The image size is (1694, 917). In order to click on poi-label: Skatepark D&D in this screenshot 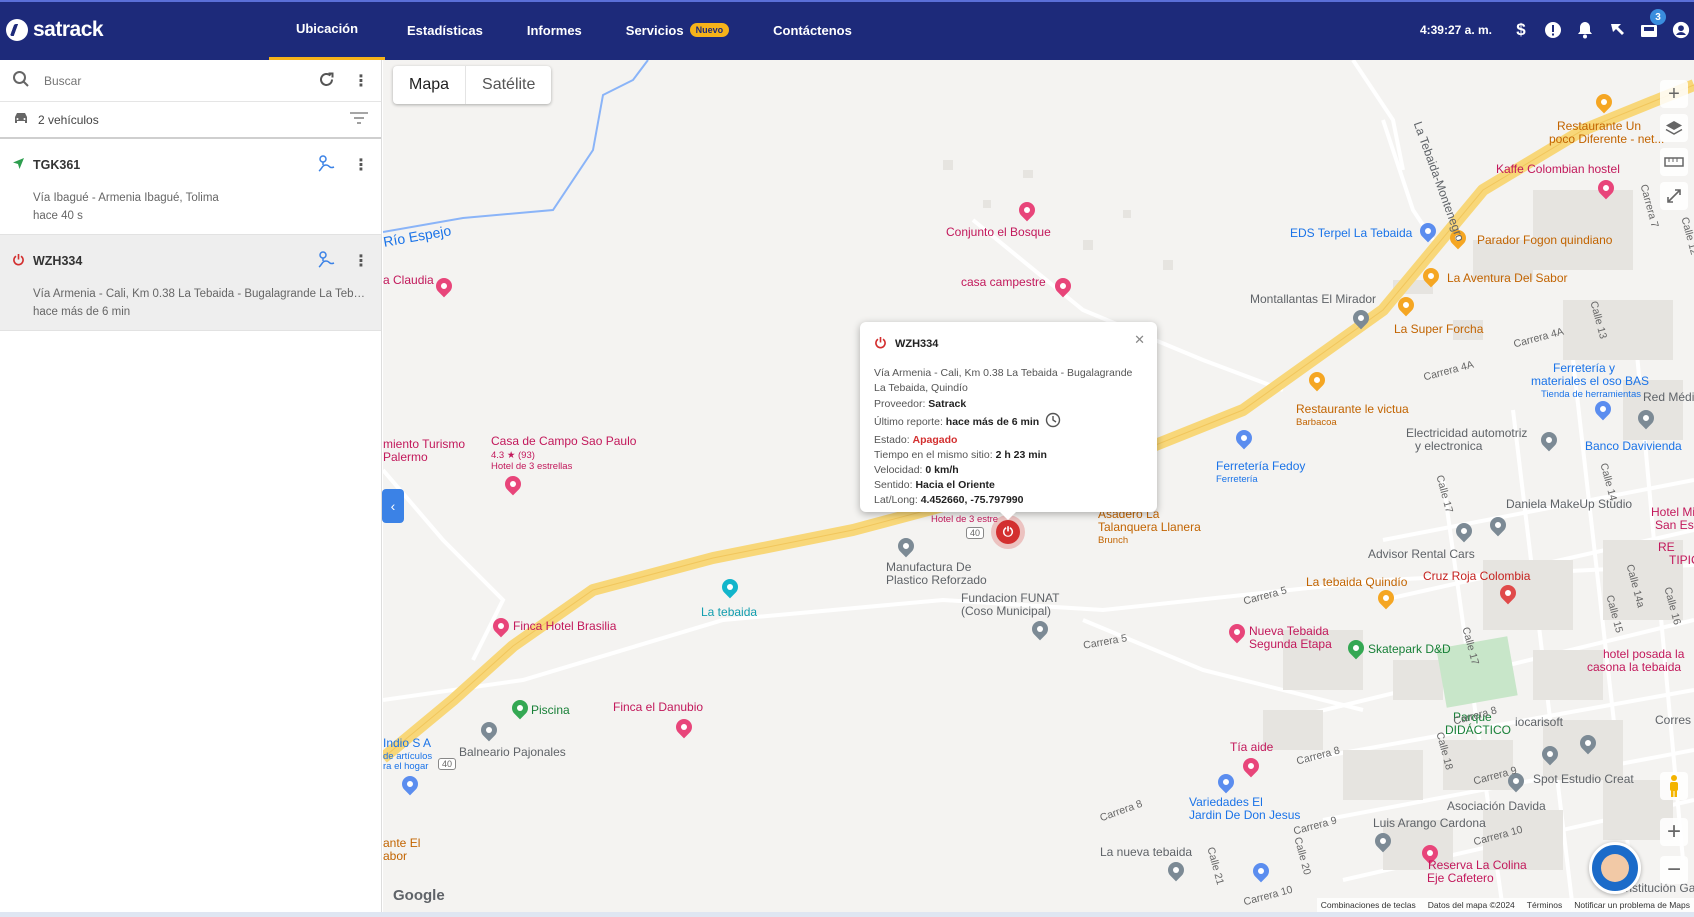, I will do `click(1409, 649)`.